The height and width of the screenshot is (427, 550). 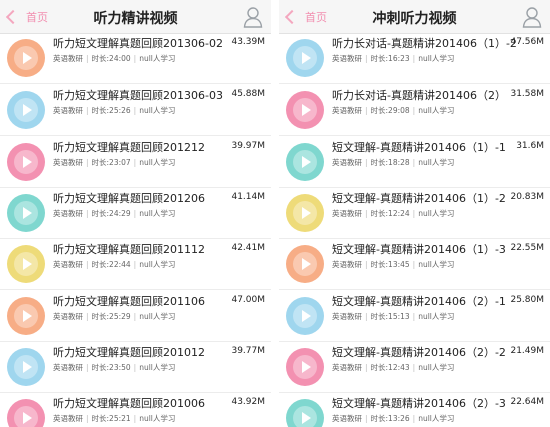 What do you see at coordinates (390, 162) in the screenshot?
I see `meta-duration: 时长:18:28` at bounding box center [390, 162].